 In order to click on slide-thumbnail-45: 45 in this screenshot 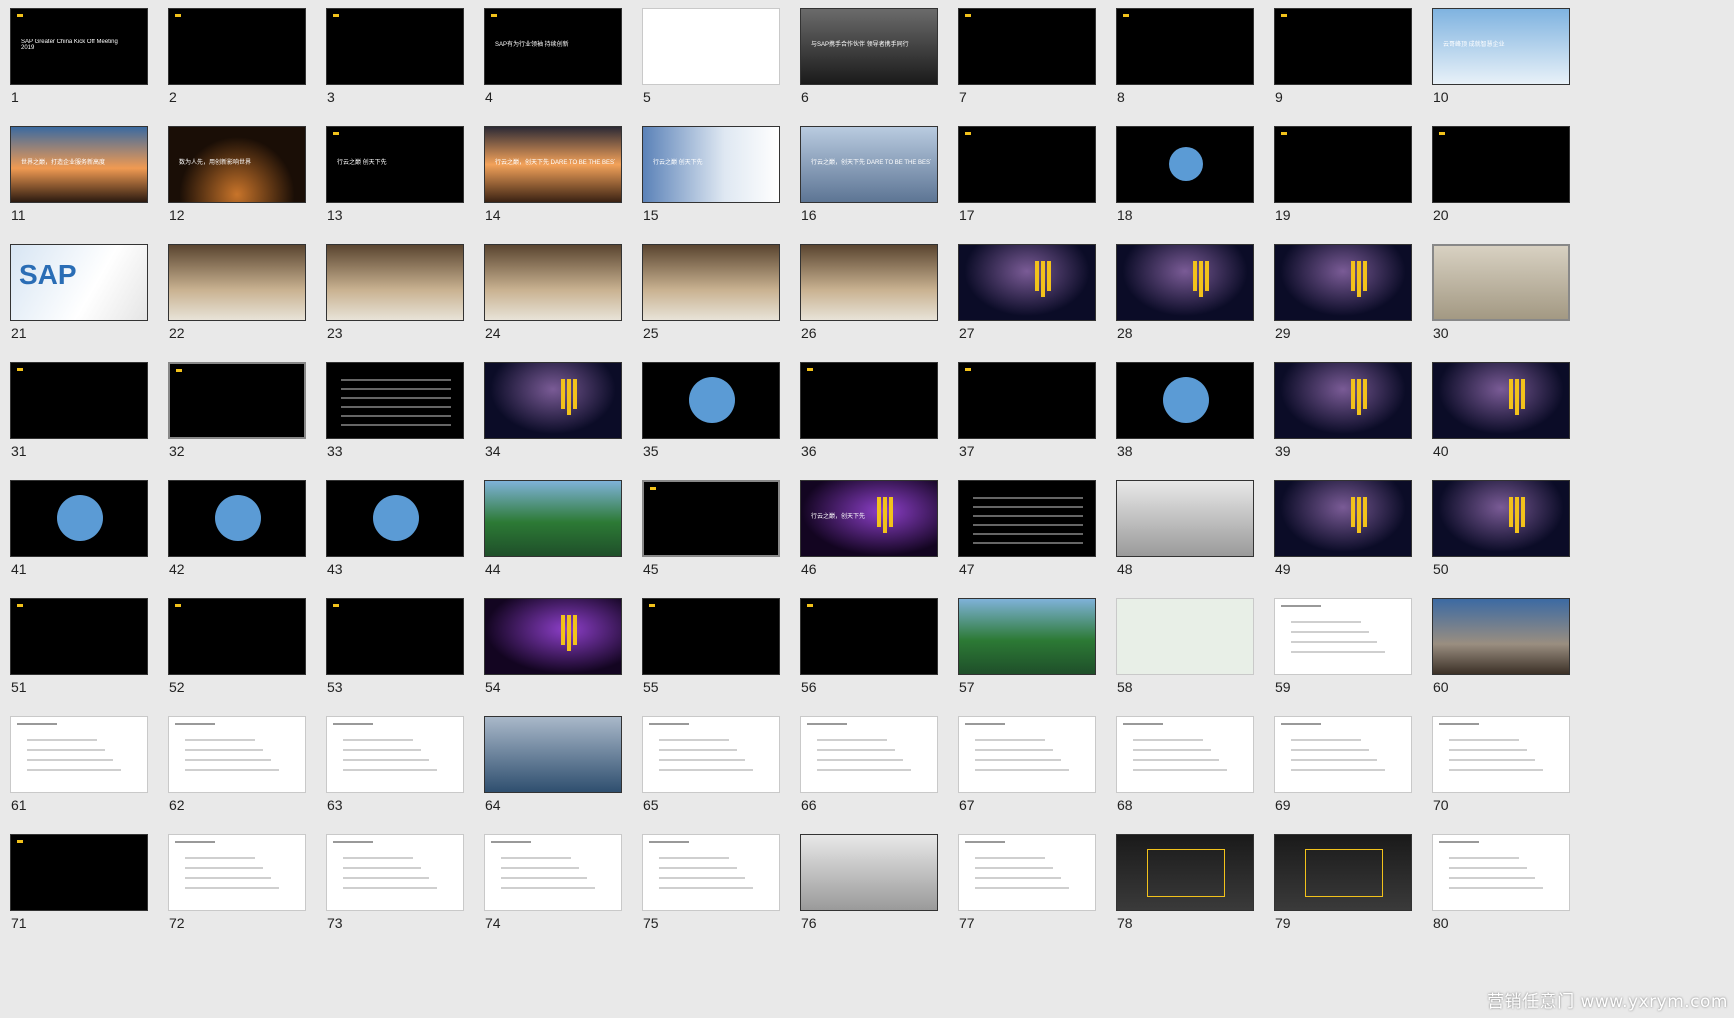, I will do `click(711, 542)`.